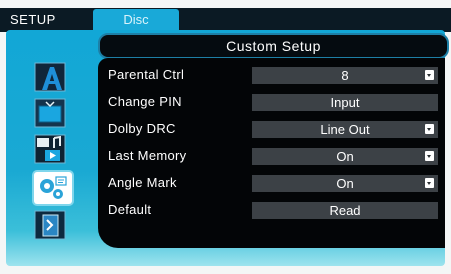 The width and height of the screenshot is (451, 274). What do you see at coordinates (50, 77) in the screenshot?
I see `language-icon` at bounding box center [50, 77].